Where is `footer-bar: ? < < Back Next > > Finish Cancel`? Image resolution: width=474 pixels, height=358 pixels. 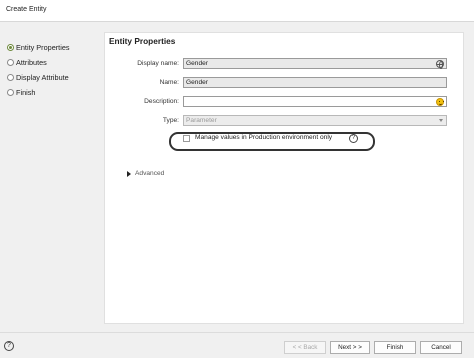
footer-bar: ? < < Back Next > > Finish Cancel is located at coordinates (237, 345).